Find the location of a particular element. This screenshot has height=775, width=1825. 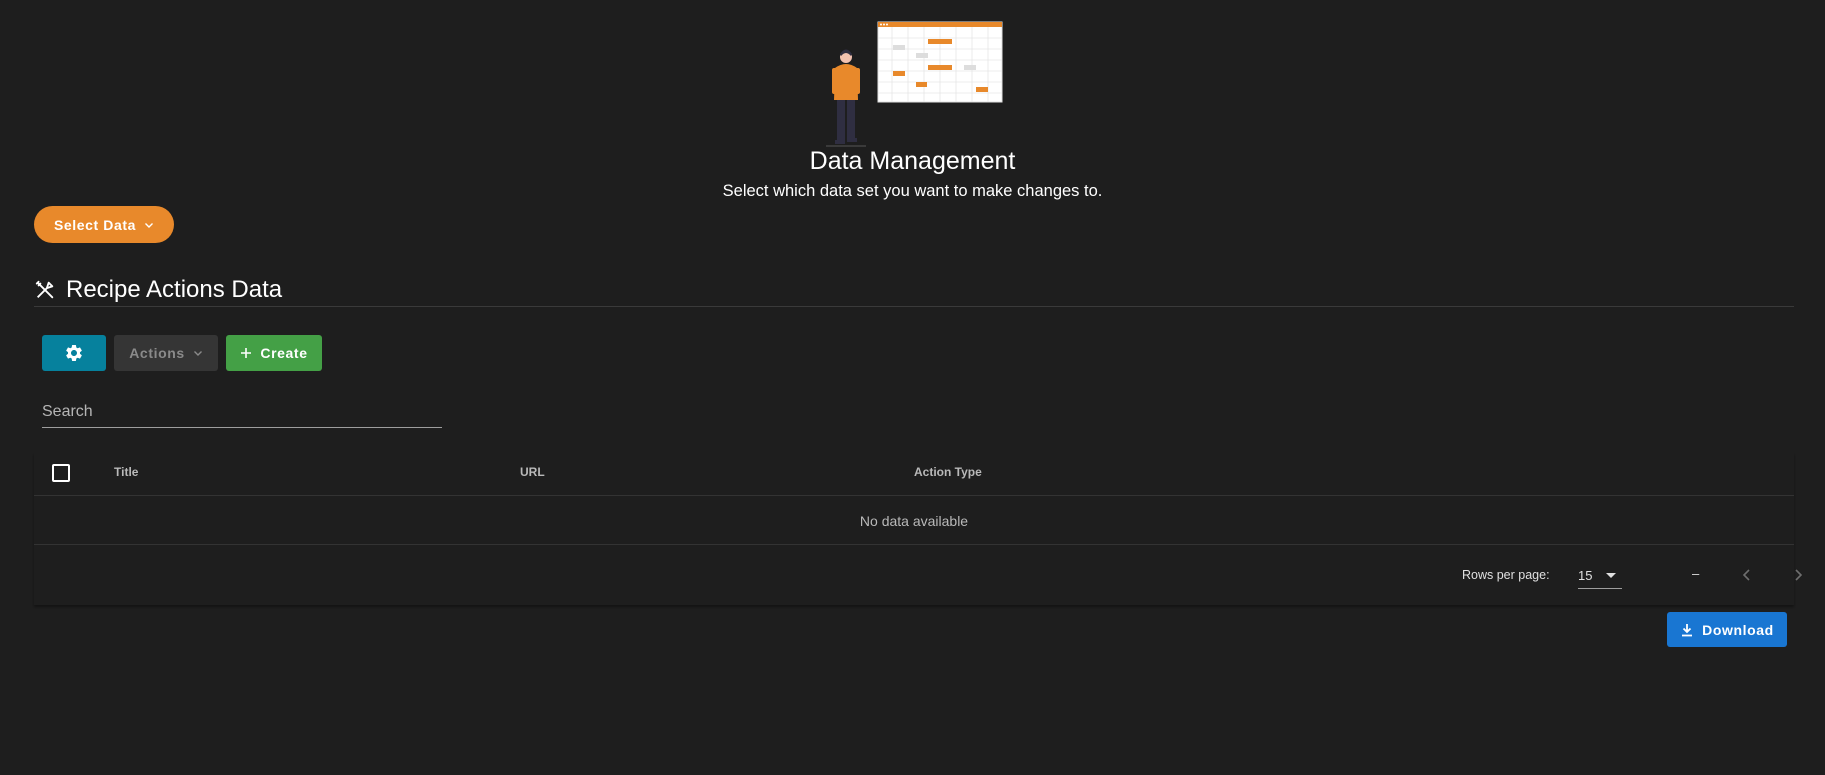

table-header: Title URL Action Type is located at coordinates (914, 474).